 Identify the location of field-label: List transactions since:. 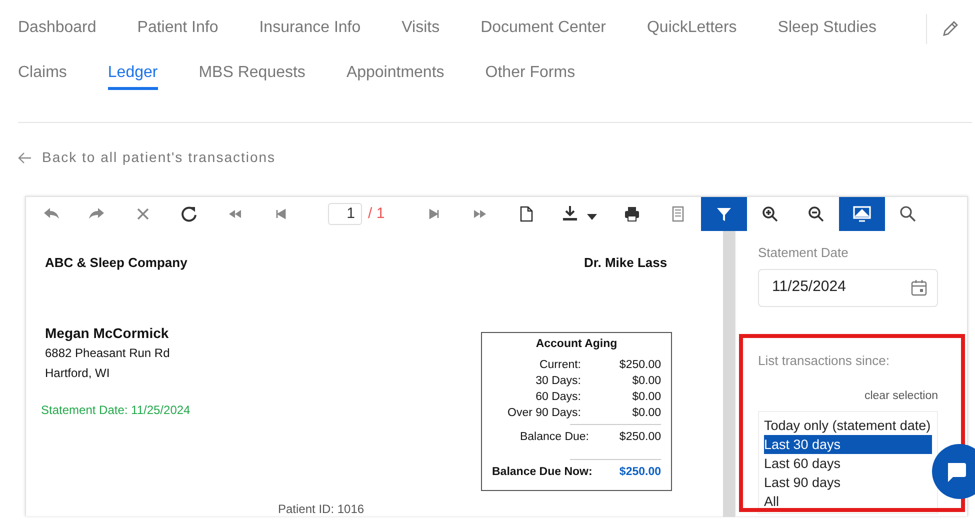
(824, 361).